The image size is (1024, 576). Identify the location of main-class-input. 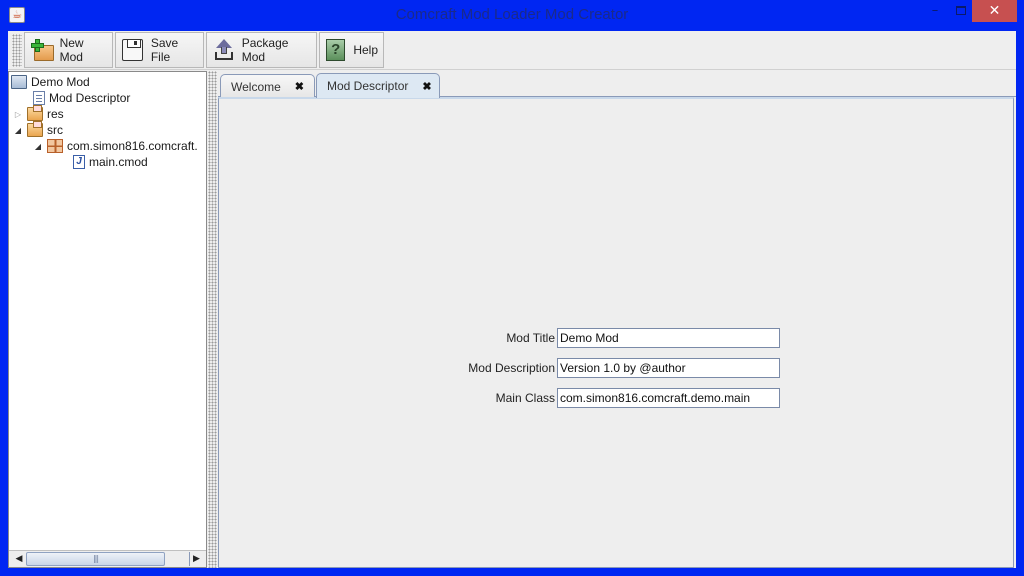
(668, 398).